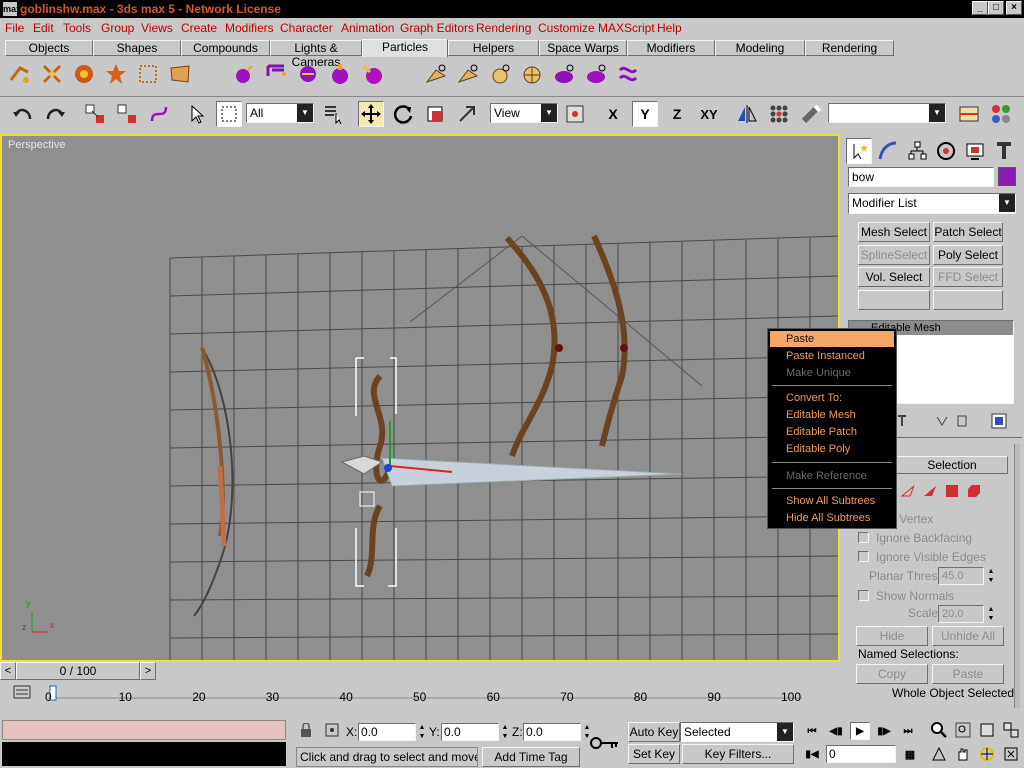 The height and width of the screenshot is (768, 1024). I want to click on utilities-panel-icon, so click(1004, 151).